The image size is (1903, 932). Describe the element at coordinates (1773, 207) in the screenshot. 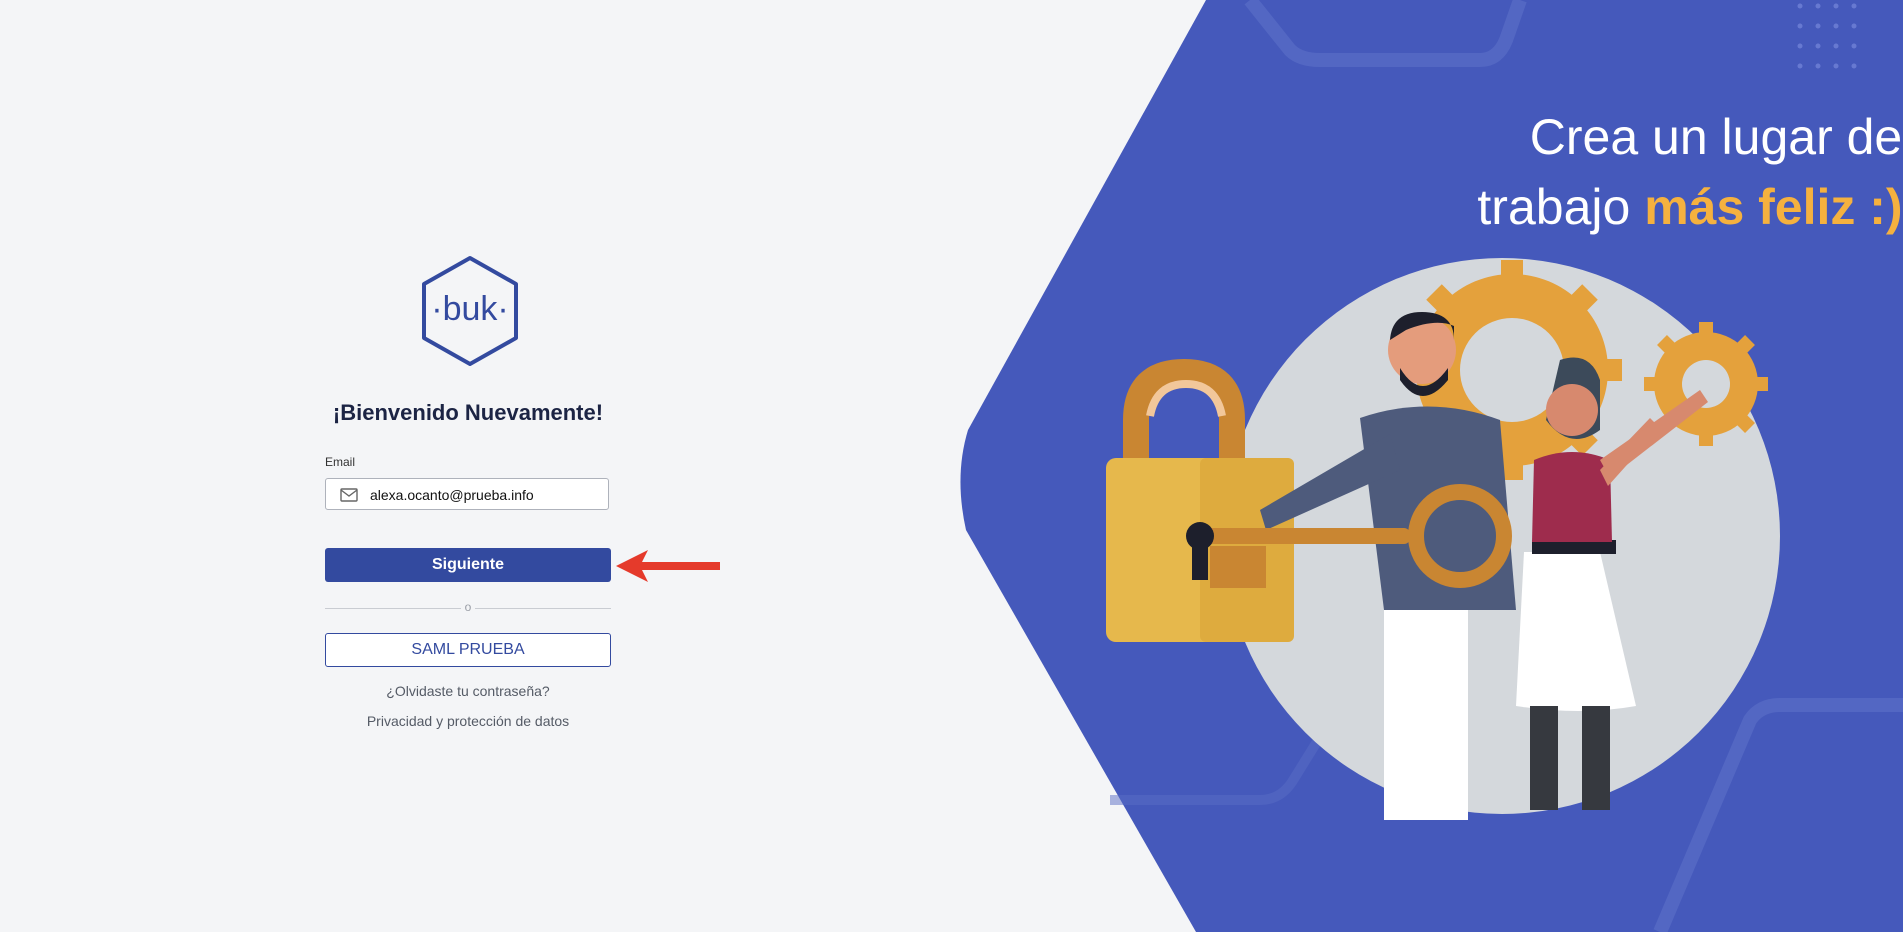

I see `hero-line2-accent: más feliz :)` at that location.